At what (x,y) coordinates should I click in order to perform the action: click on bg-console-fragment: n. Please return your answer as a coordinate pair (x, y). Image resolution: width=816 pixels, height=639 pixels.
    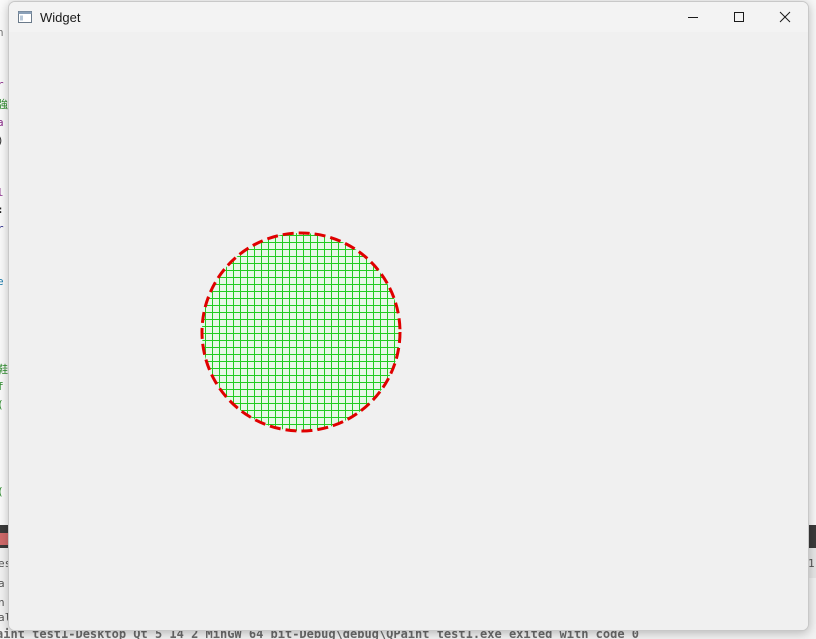
    Looking at the image, I should click on (2, 602).